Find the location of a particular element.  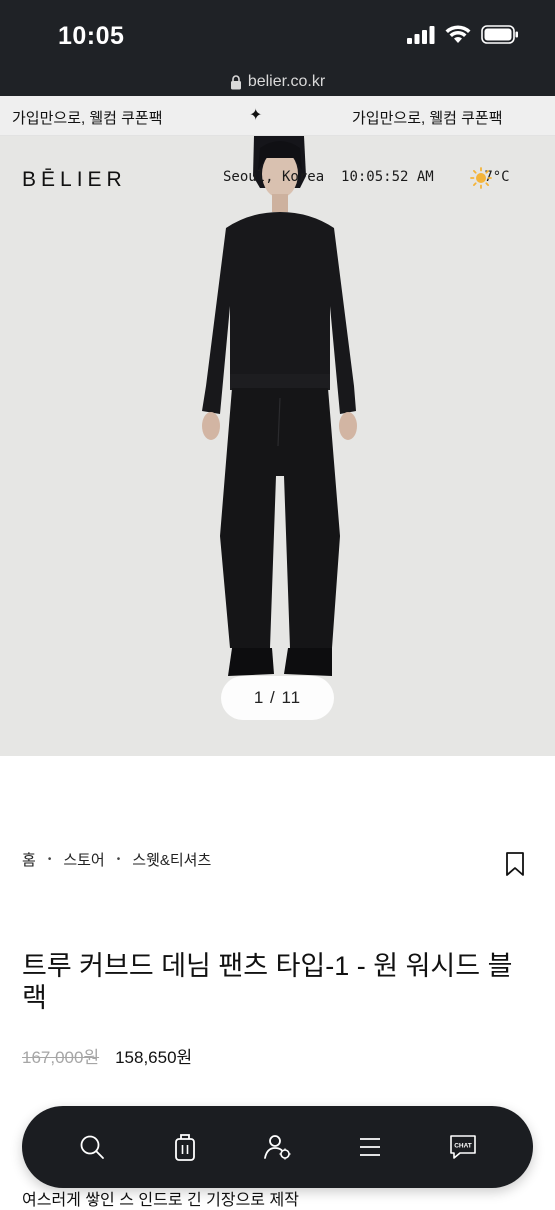

battery-icon is located at coordinates (499, 34).